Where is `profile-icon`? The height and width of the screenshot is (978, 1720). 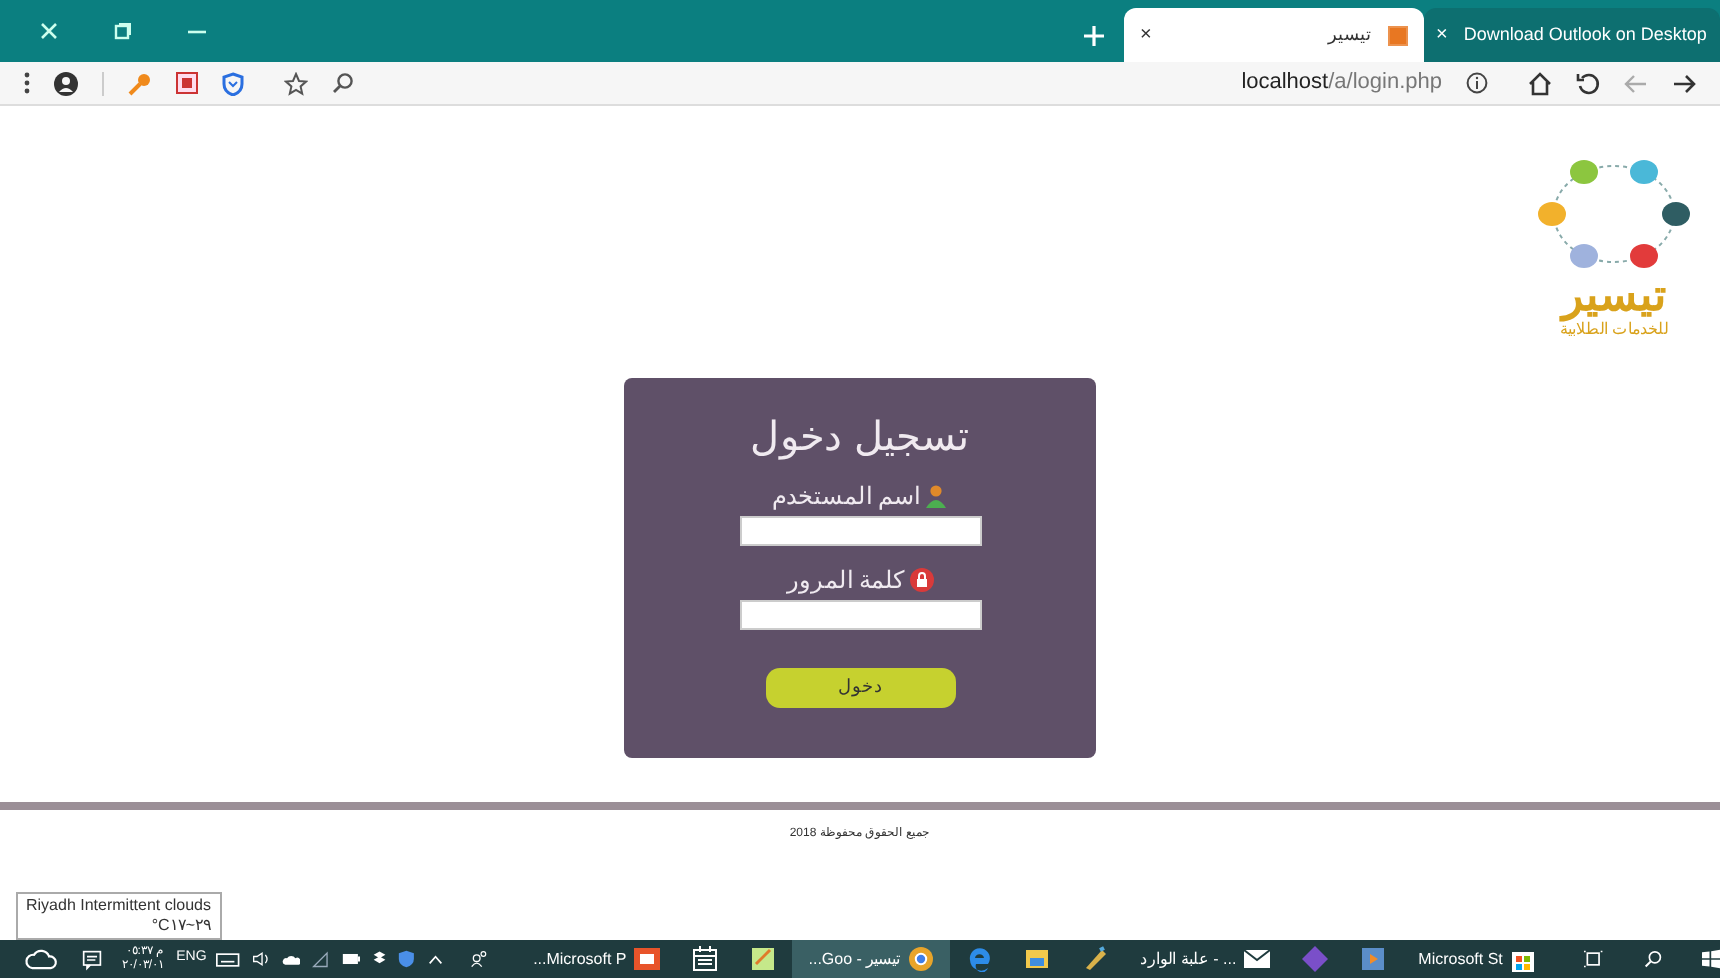 profile-icon is located at coordinates (66, 83).